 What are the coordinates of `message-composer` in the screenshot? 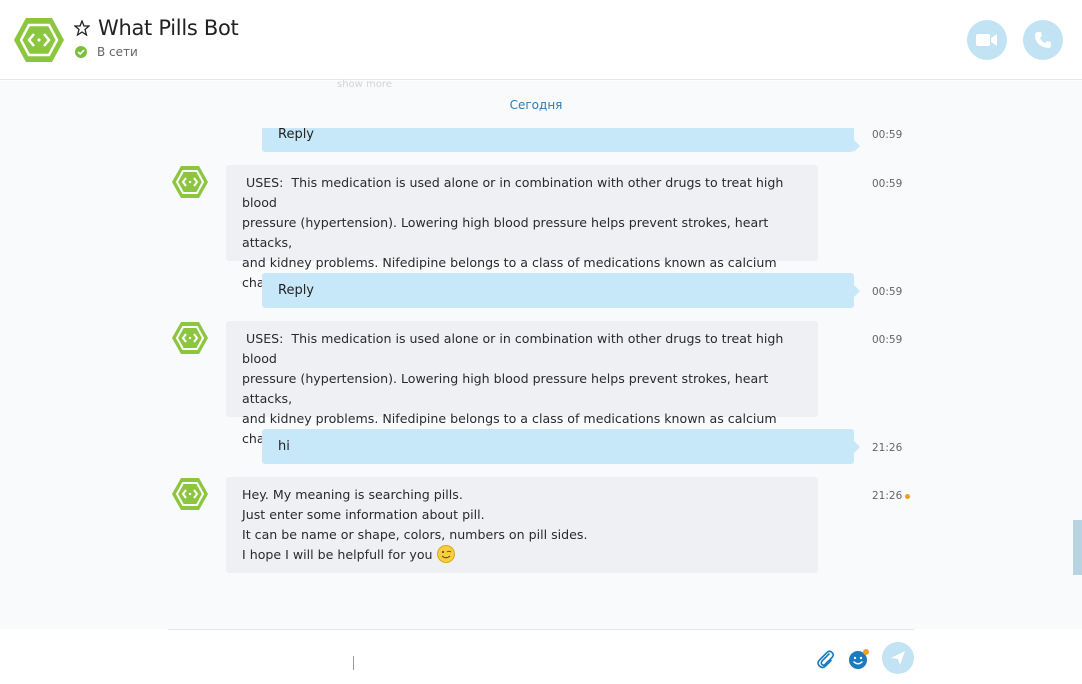 It's located at (541, 656).